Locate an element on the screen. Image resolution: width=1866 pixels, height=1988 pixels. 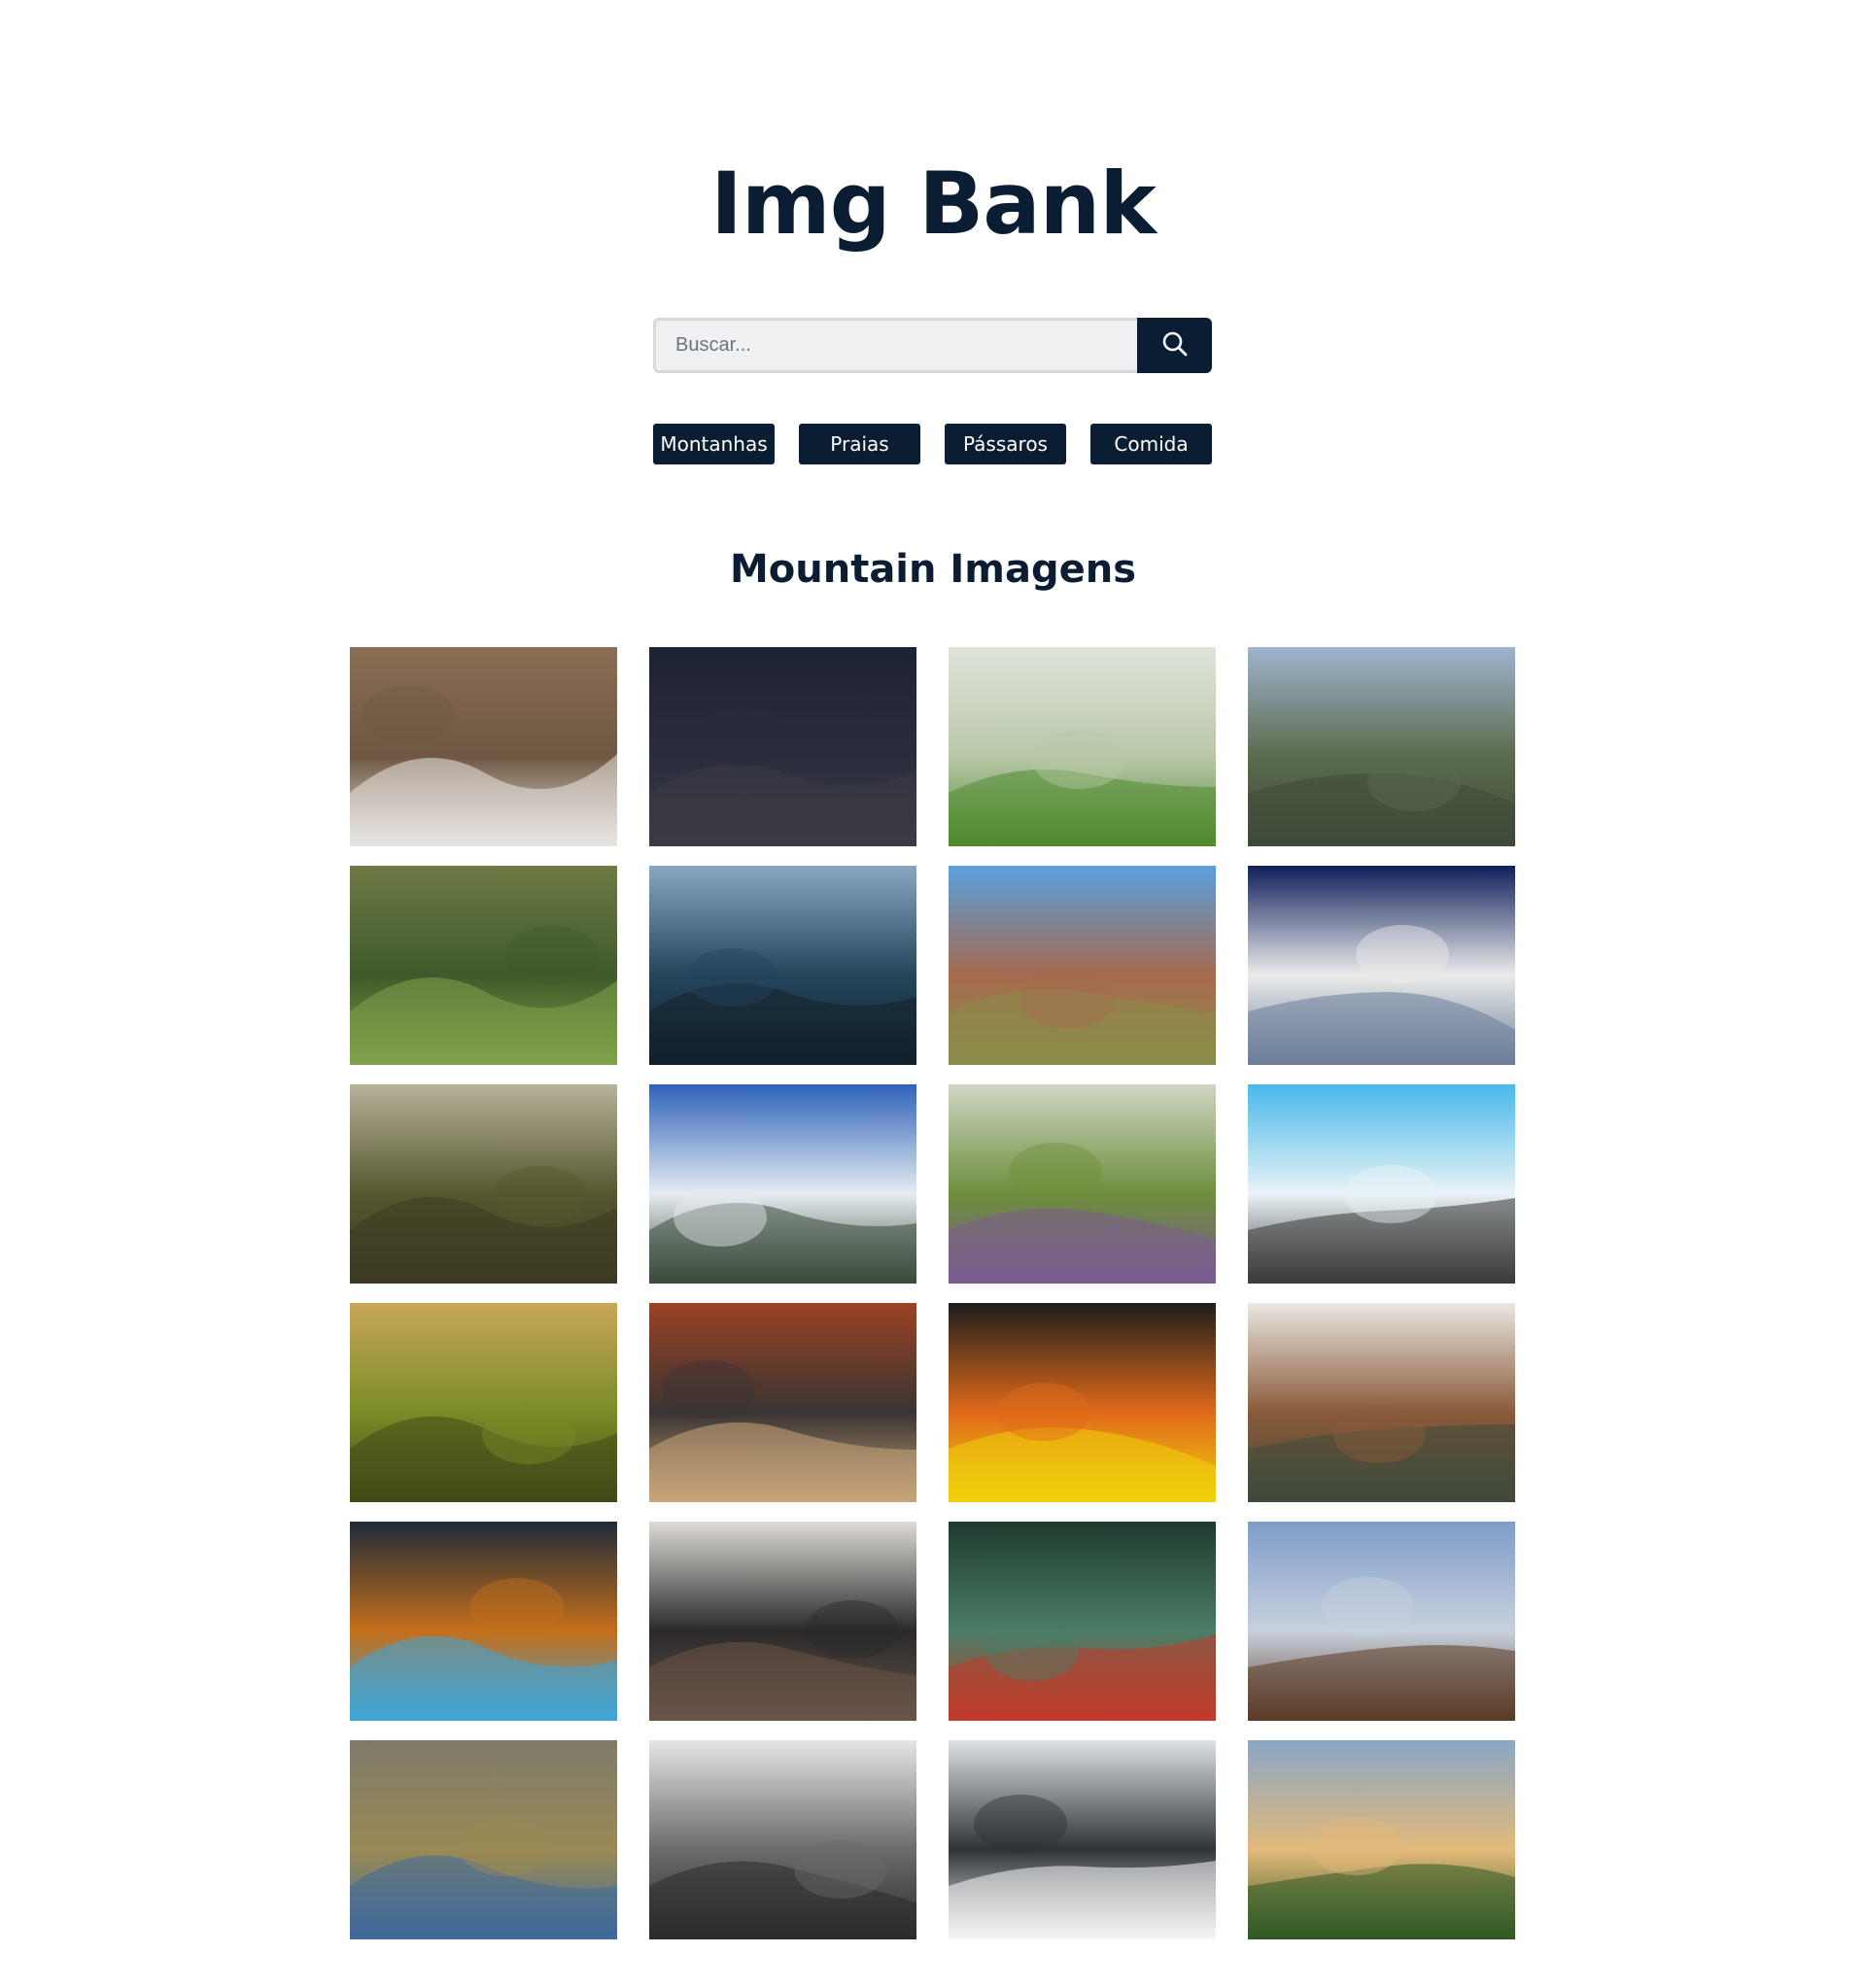
gallery-image-green-hills-sunlight is located at coordinates (483, 1402).